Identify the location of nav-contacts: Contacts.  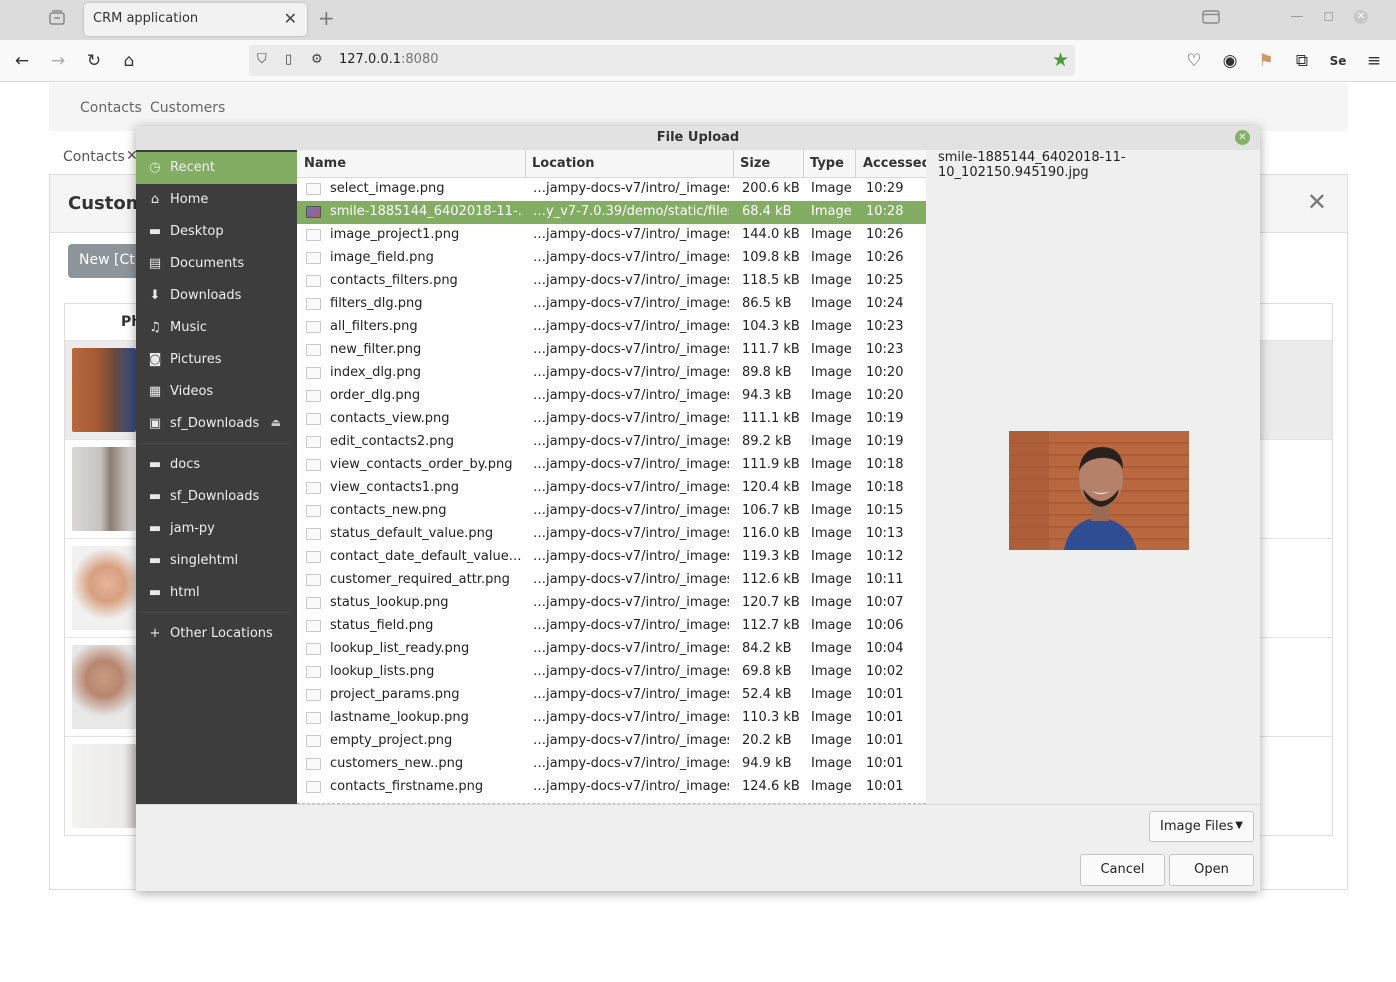
(111, 108).